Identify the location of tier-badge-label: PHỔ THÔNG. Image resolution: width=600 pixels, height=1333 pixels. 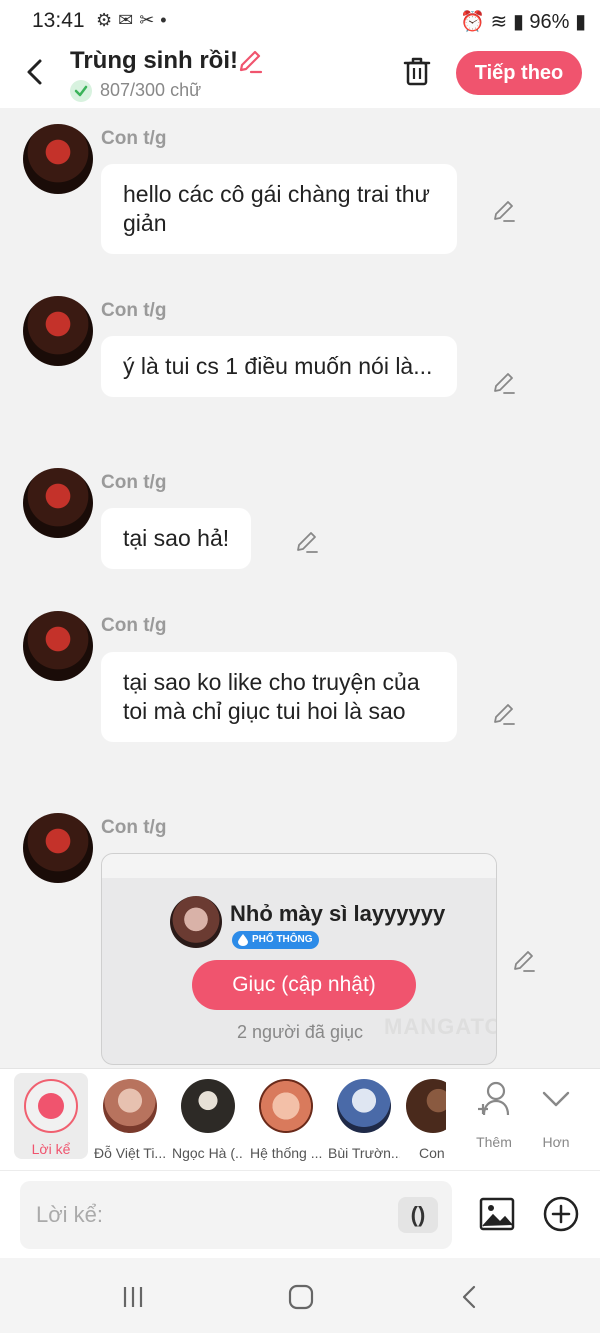
(282, 939).